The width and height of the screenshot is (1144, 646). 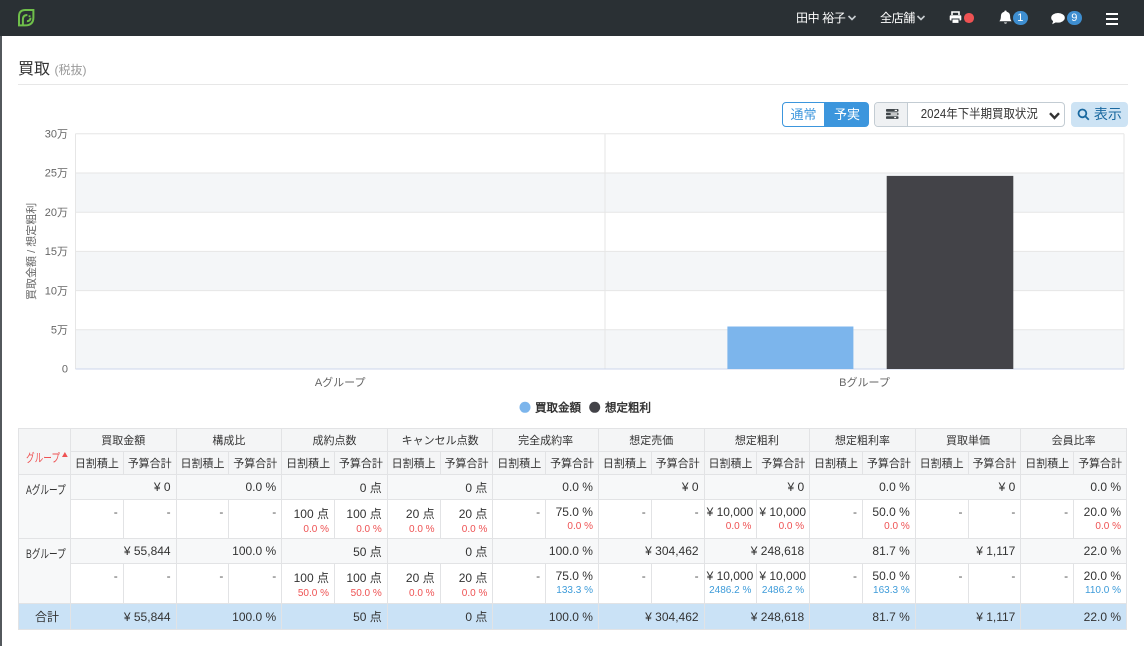 I want to click on svg-text: 30万, so click(x=56, y=135).